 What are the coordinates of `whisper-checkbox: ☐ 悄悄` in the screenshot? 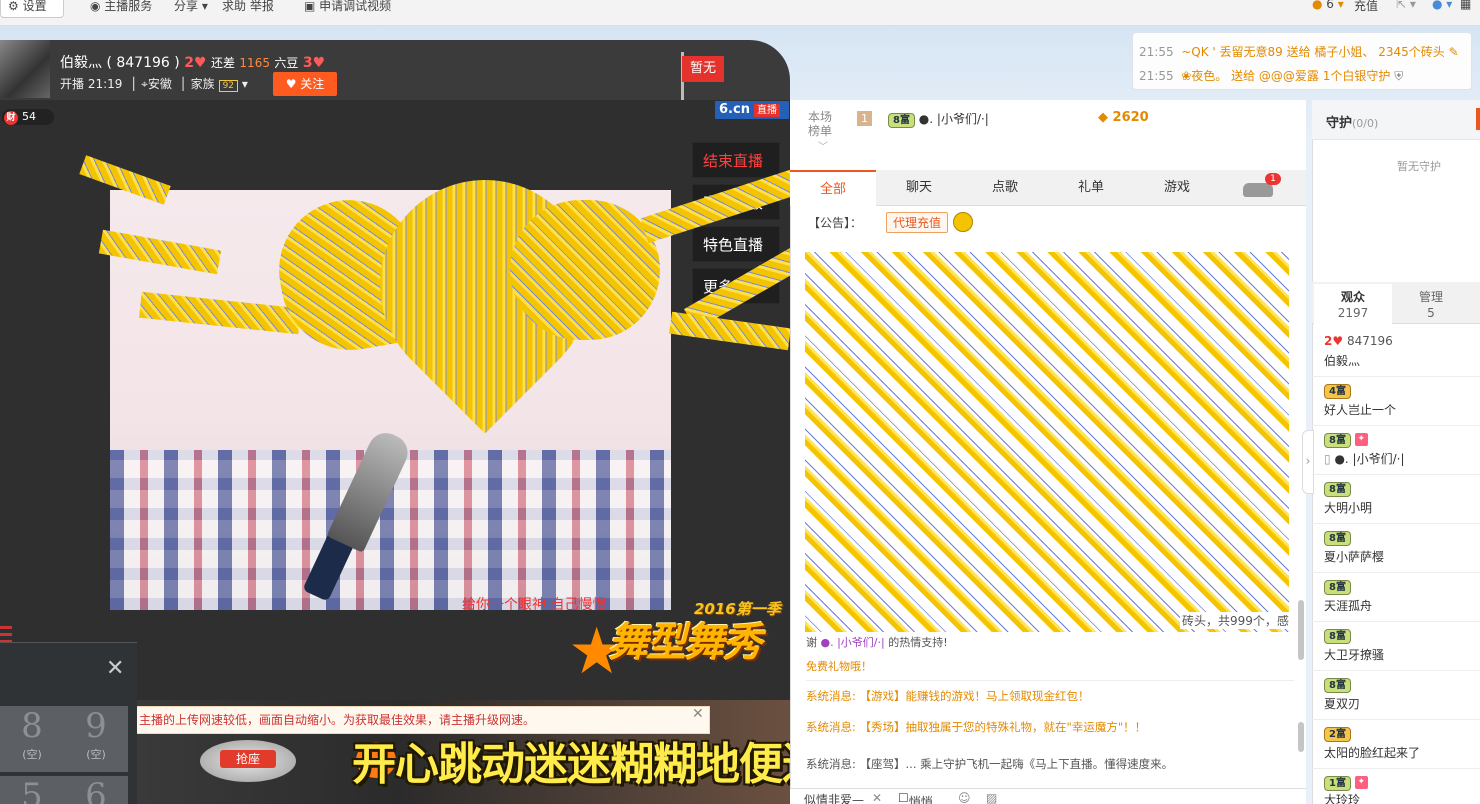 It's located at (915, 797).